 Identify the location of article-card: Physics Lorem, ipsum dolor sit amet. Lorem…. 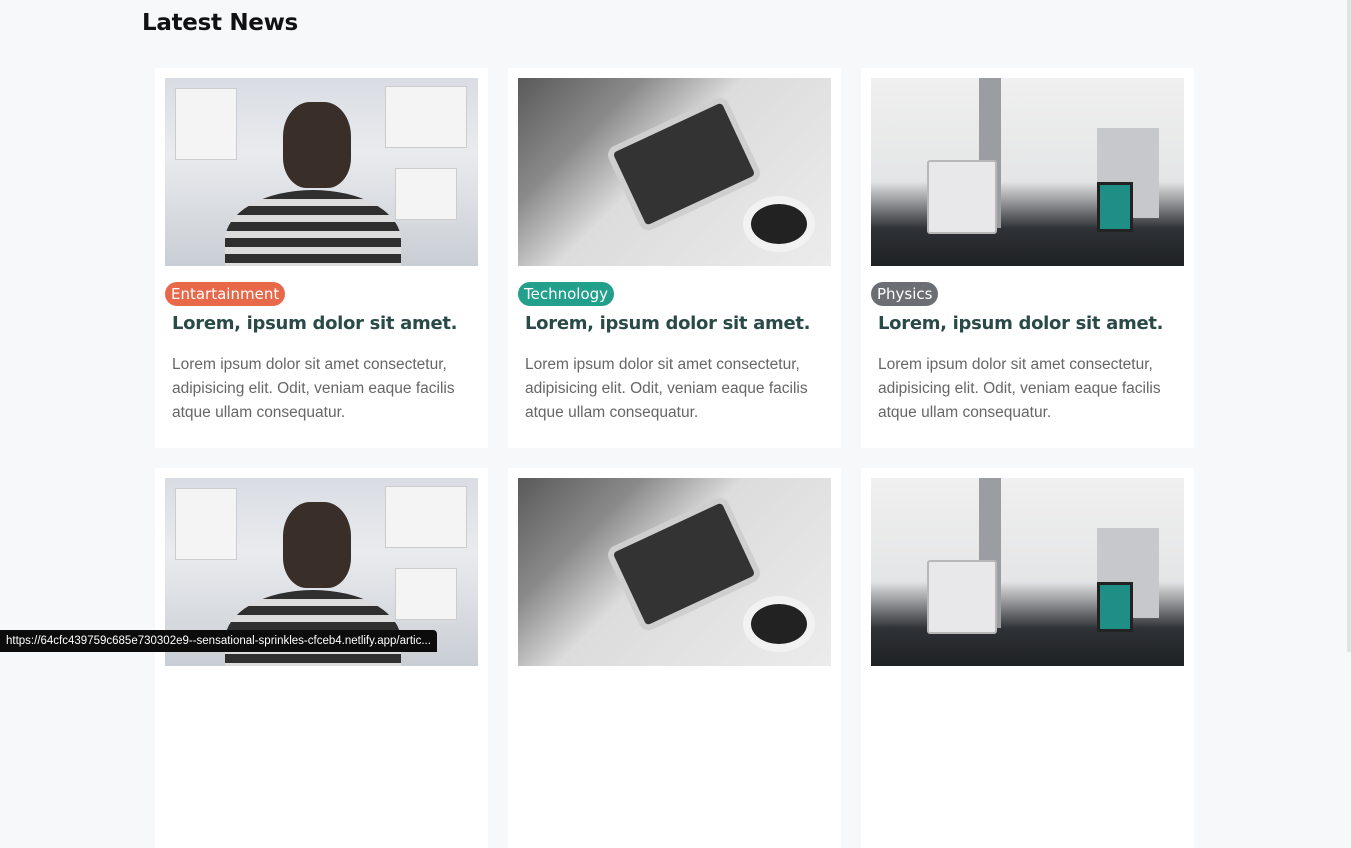
(1027, 258).